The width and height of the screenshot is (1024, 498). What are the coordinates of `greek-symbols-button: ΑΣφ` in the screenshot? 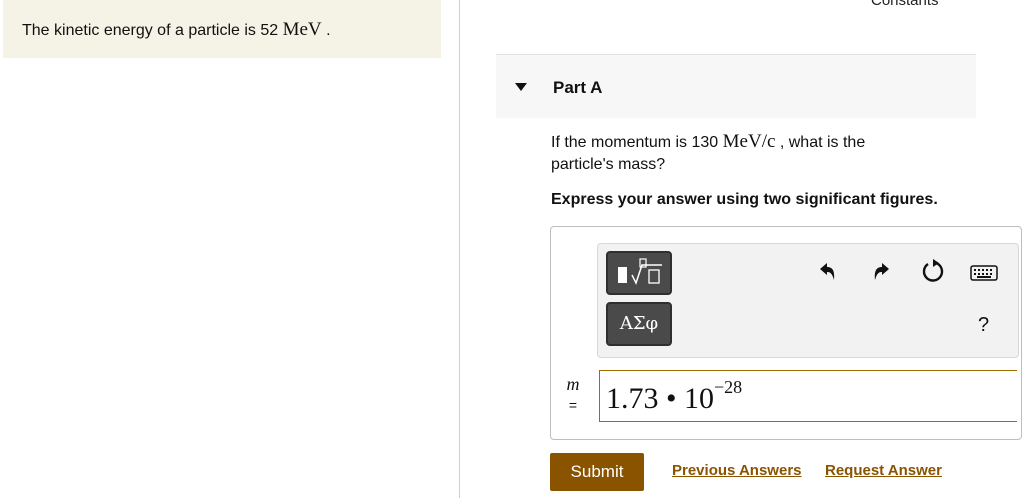 It's located at (639, 324).